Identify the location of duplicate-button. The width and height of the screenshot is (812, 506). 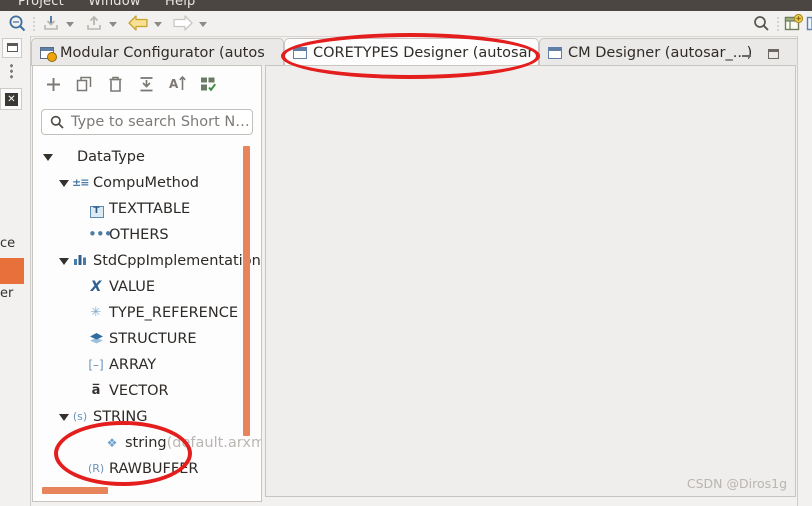
(84, 84).